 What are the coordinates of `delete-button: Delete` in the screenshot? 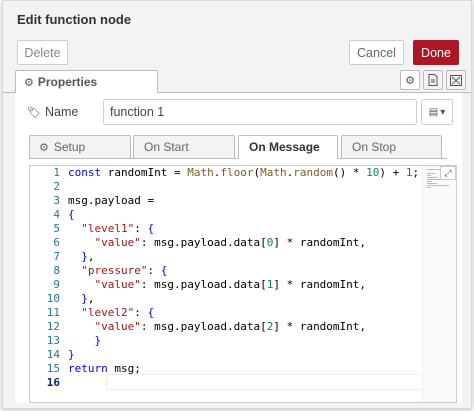 It's located at (42, 52).